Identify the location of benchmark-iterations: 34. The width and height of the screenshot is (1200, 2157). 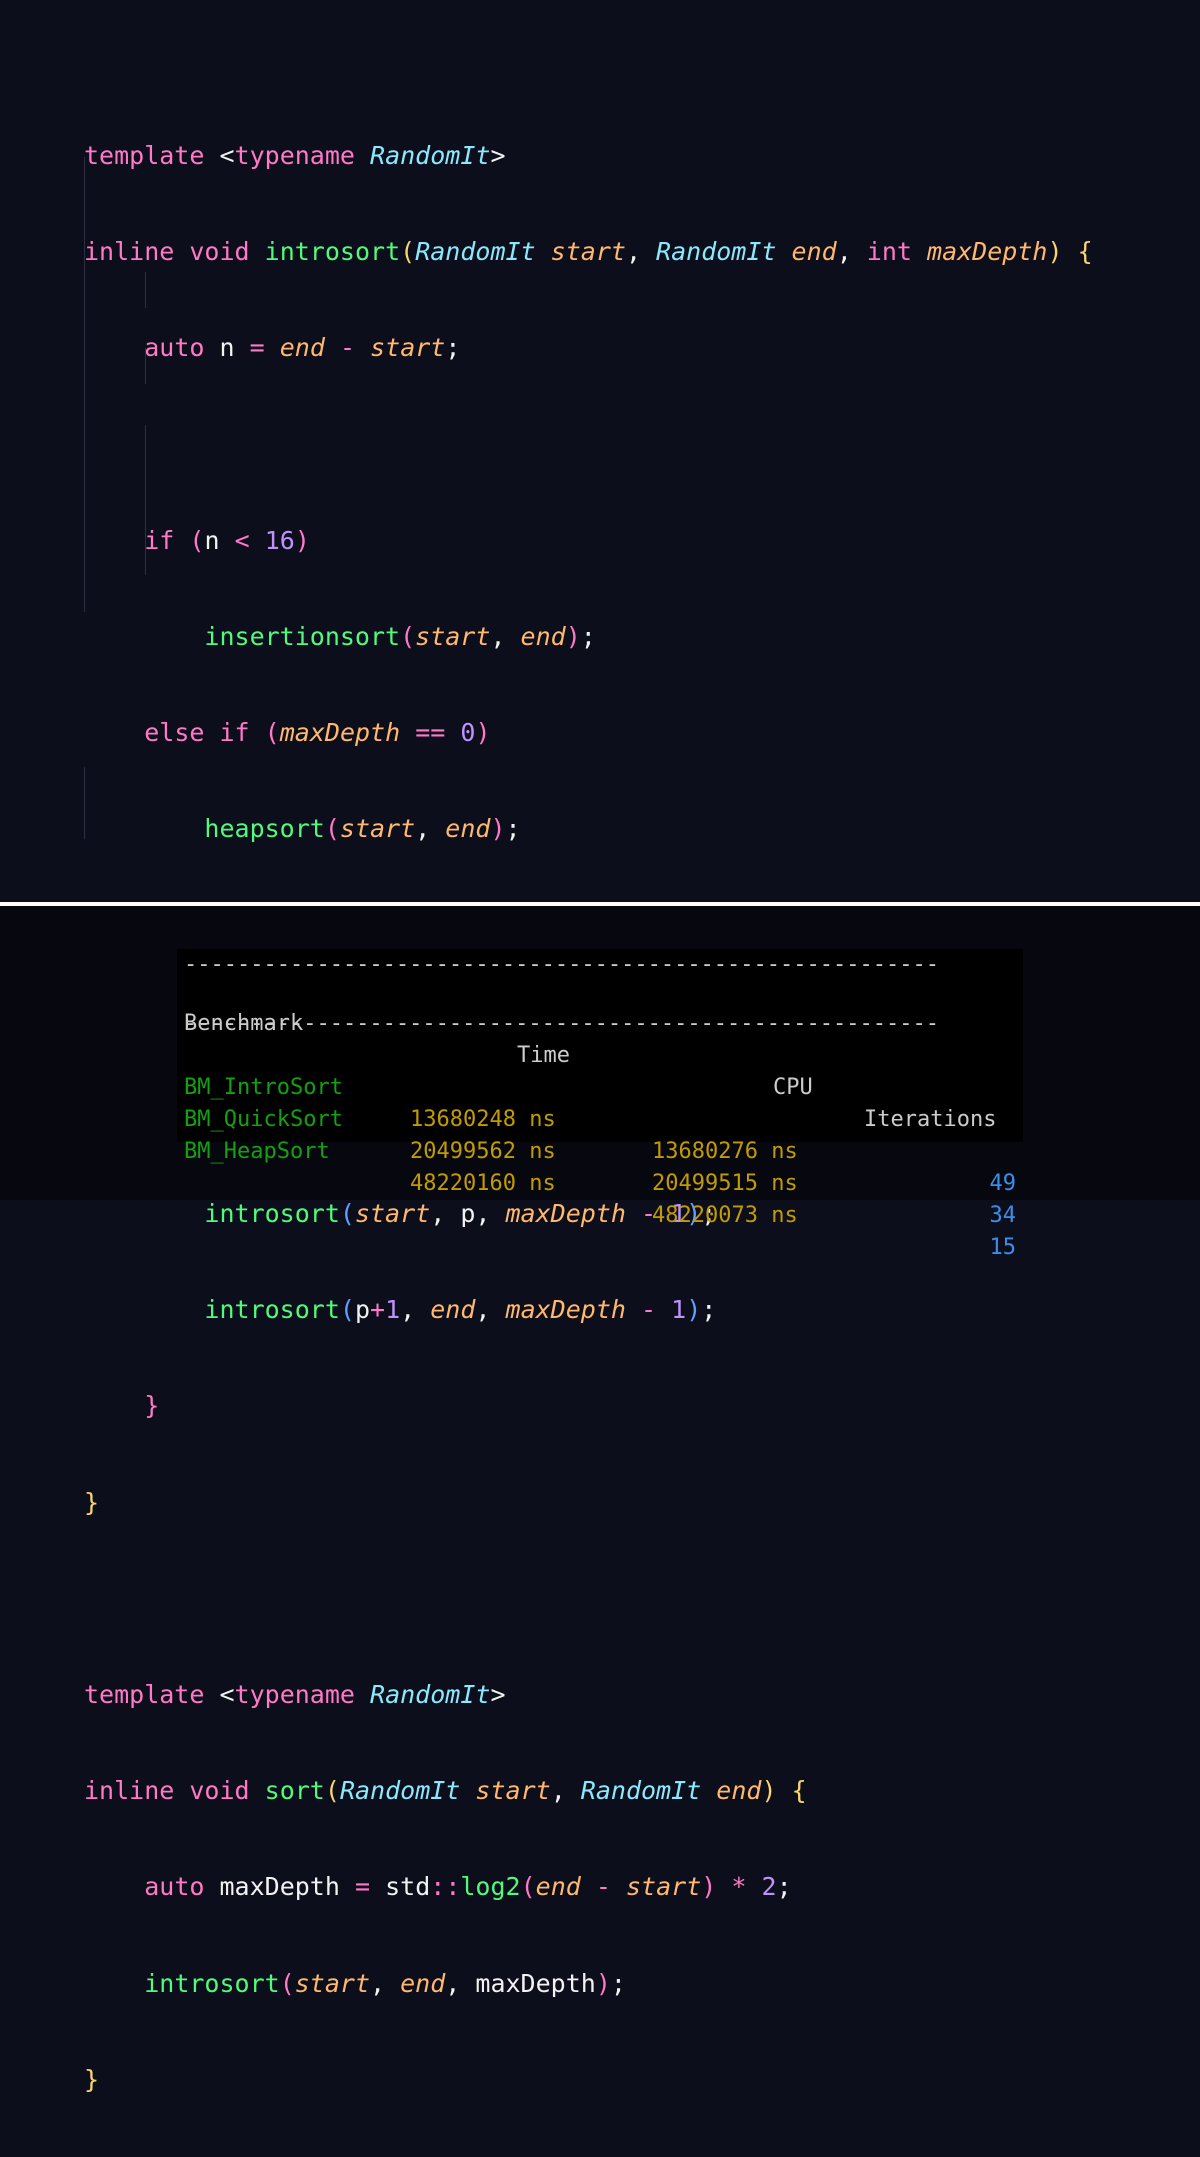
(1003, 1215).